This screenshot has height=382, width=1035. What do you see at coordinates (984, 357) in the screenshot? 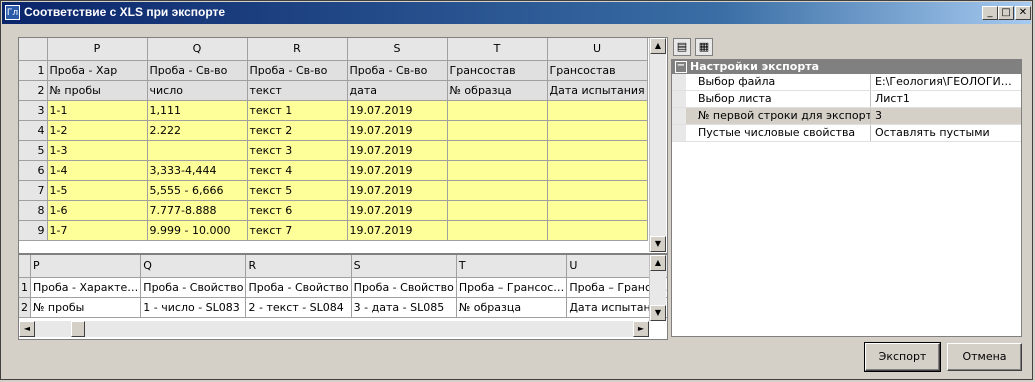
I see `cancel-button: Отмена` at bounding box center [984, 357].